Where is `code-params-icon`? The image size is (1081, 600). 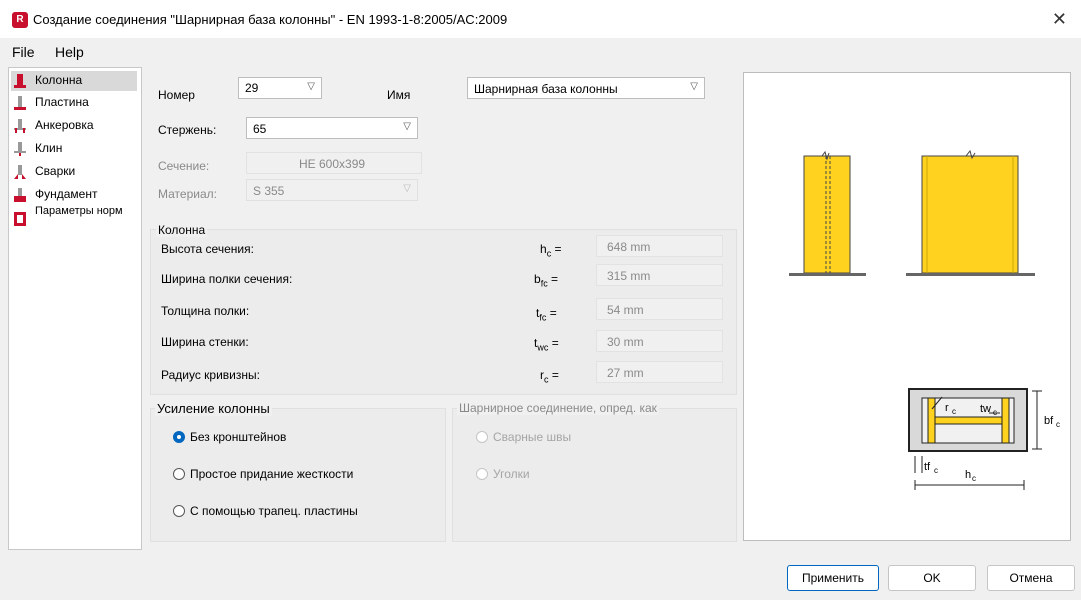
code-params-icon is located at coordinates (20, 219).